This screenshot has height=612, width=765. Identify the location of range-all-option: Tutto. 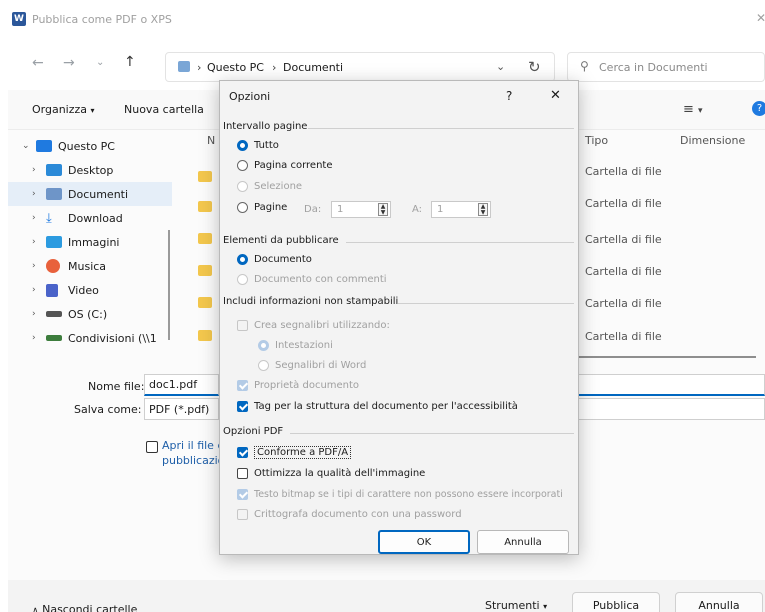
(258, 145).